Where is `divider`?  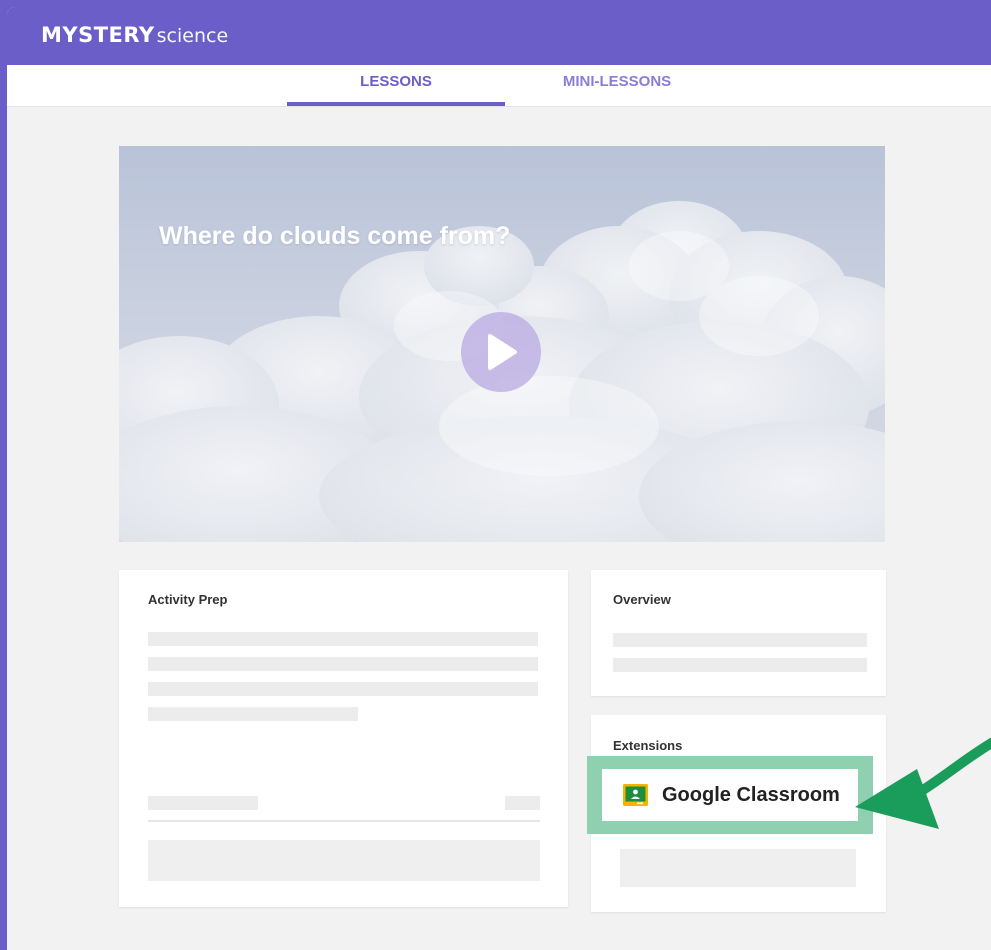 divider is located at coordinates (344, 821).